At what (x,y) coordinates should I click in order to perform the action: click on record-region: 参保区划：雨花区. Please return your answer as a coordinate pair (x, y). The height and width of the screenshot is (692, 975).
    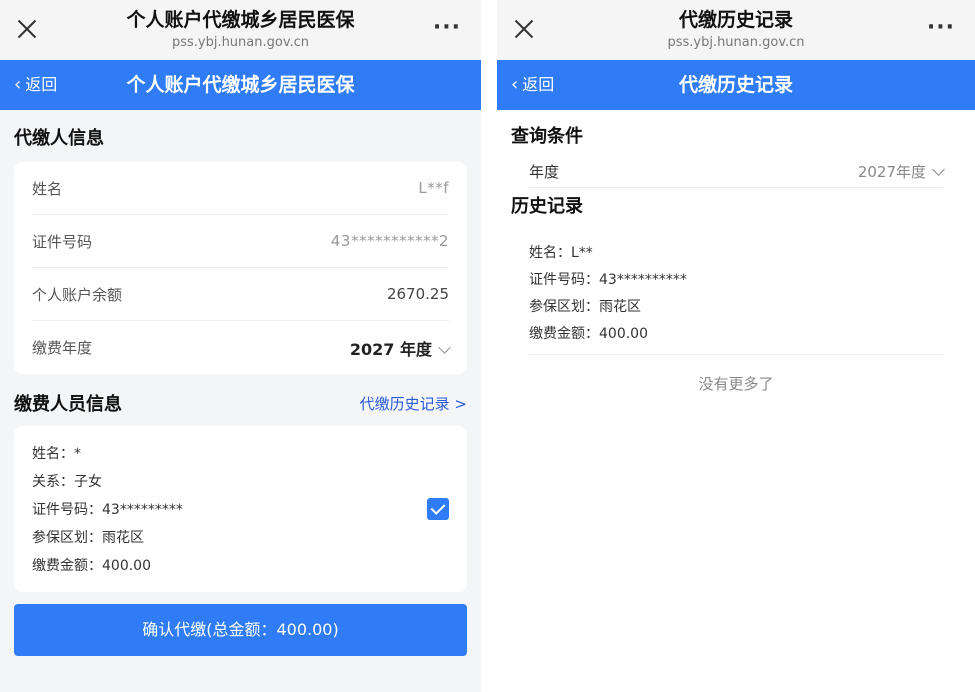
    Looking at the image, I should click on (585, 307).